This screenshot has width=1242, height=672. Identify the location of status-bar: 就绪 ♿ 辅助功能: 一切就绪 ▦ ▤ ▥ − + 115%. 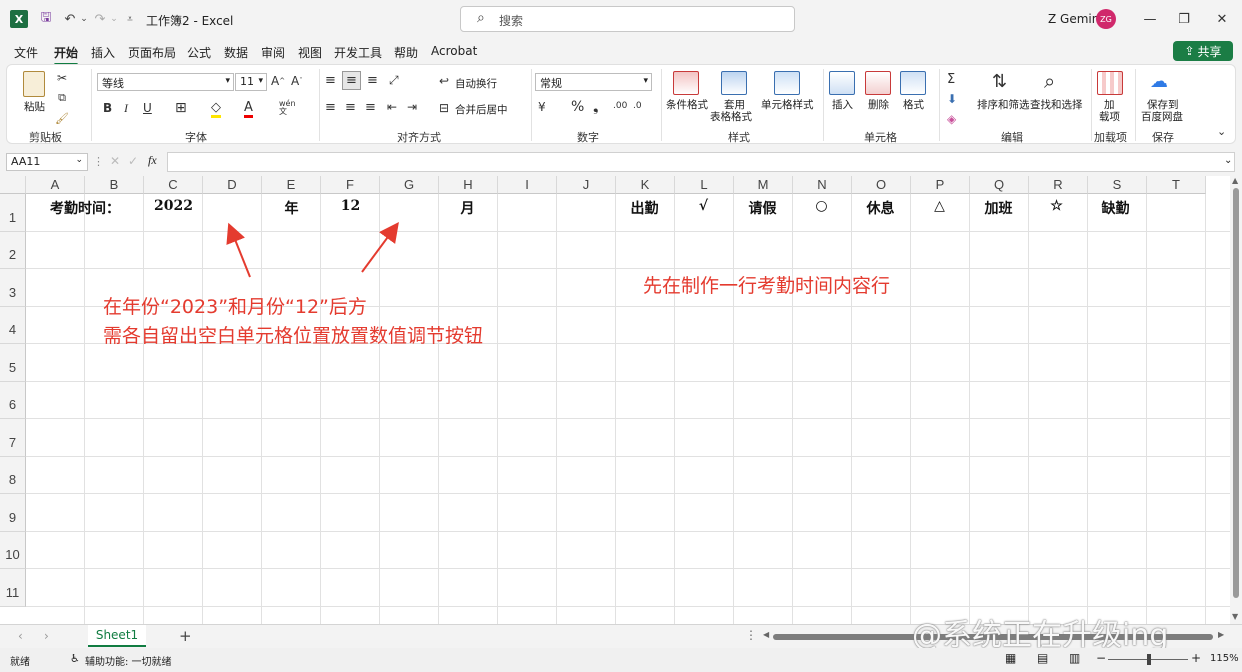
(621, 660).